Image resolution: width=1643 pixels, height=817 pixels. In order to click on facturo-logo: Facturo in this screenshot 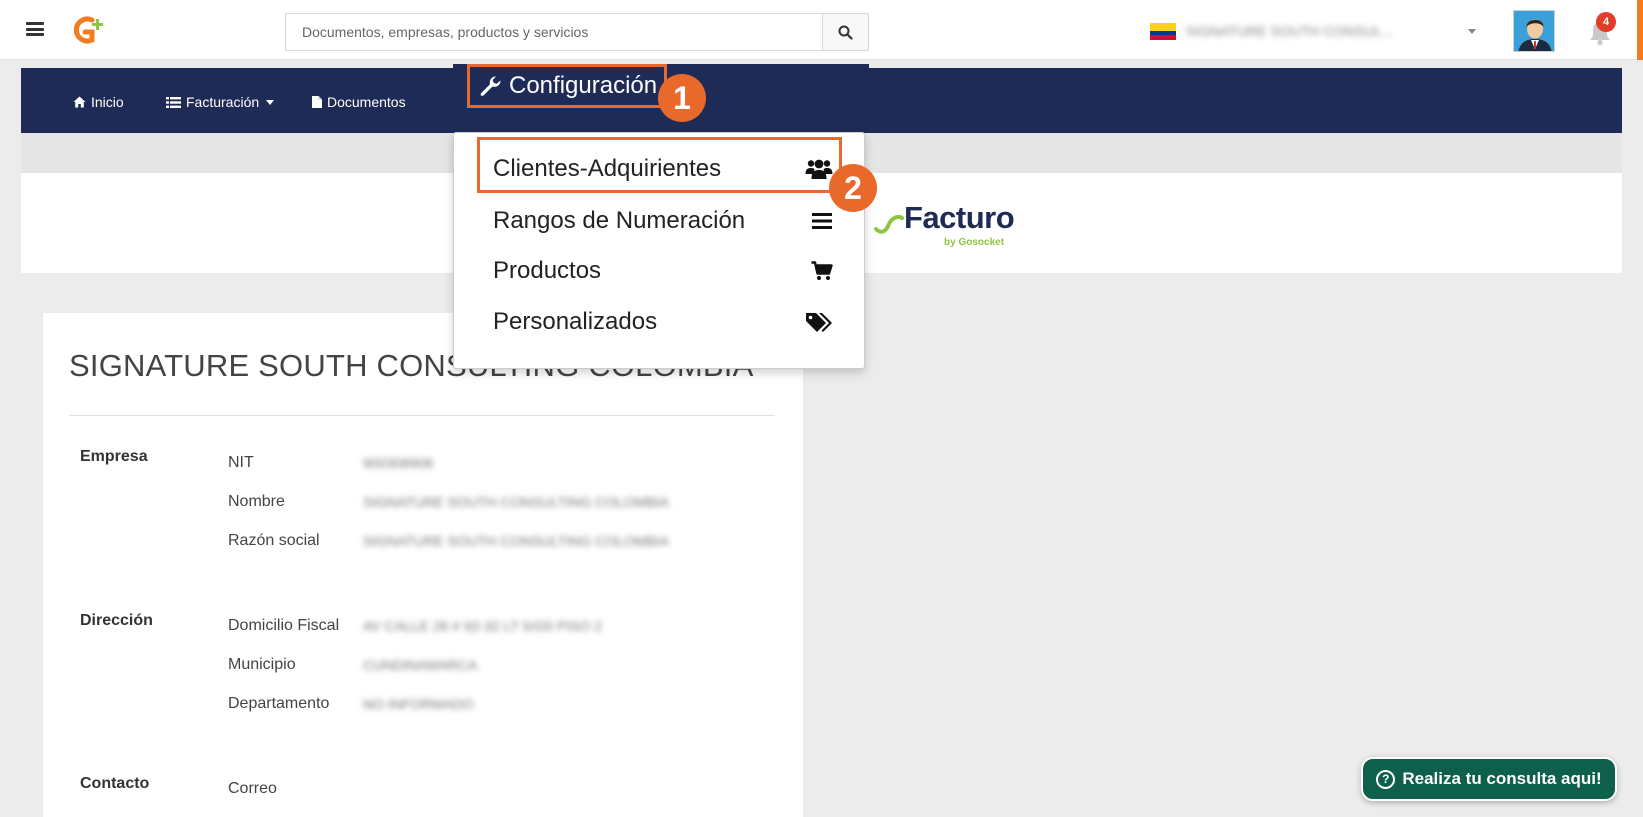, I will do `click(944, 218)`.